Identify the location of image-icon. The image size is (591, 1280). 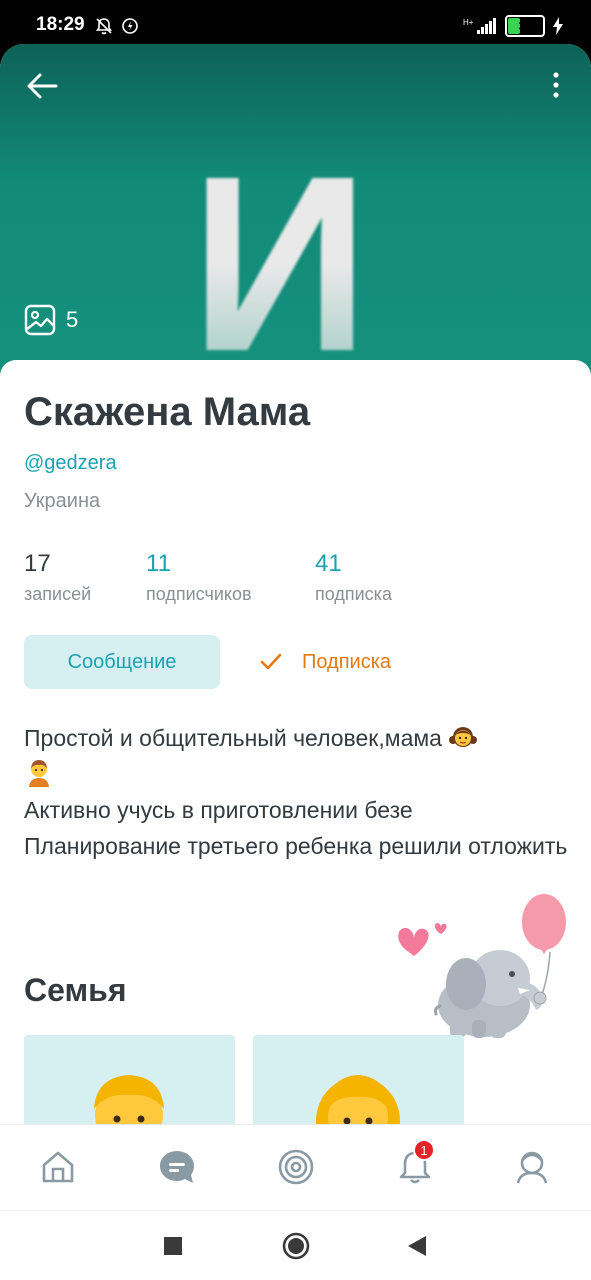
(40, 320).